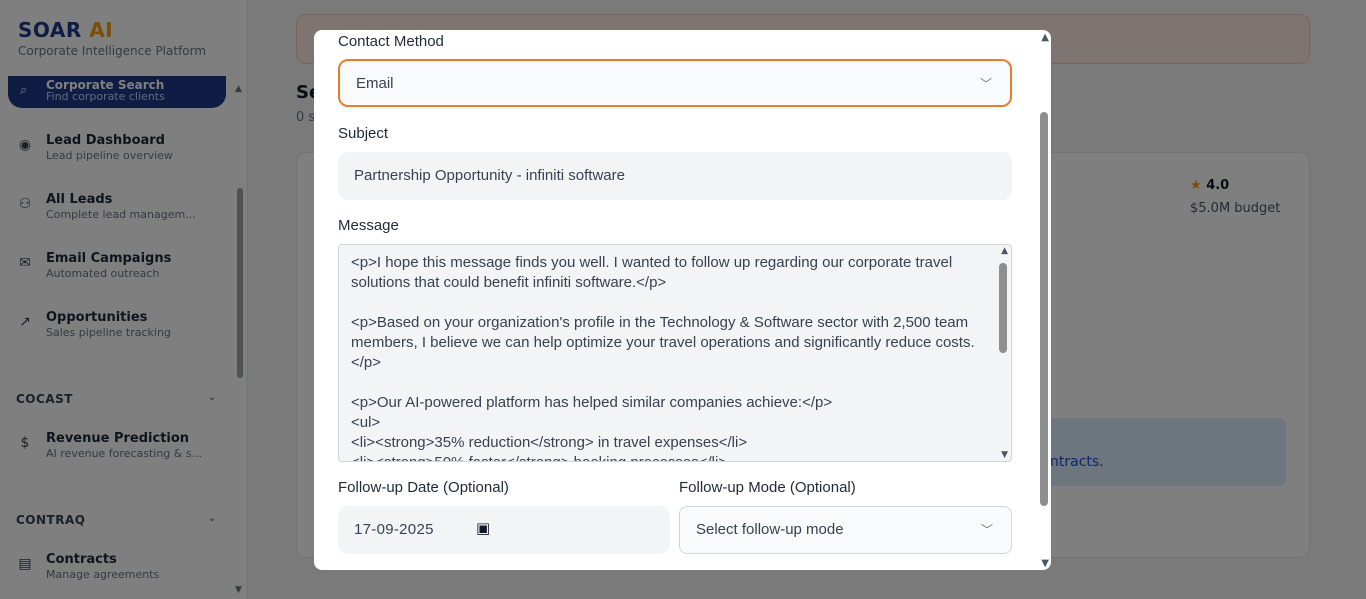 The height and width of the screenshot is (599, 1366). Describe the element at coordinates (1004, 251) in the screenshot. I see `textarea-scroll-up-arrow: ▲` at that location.